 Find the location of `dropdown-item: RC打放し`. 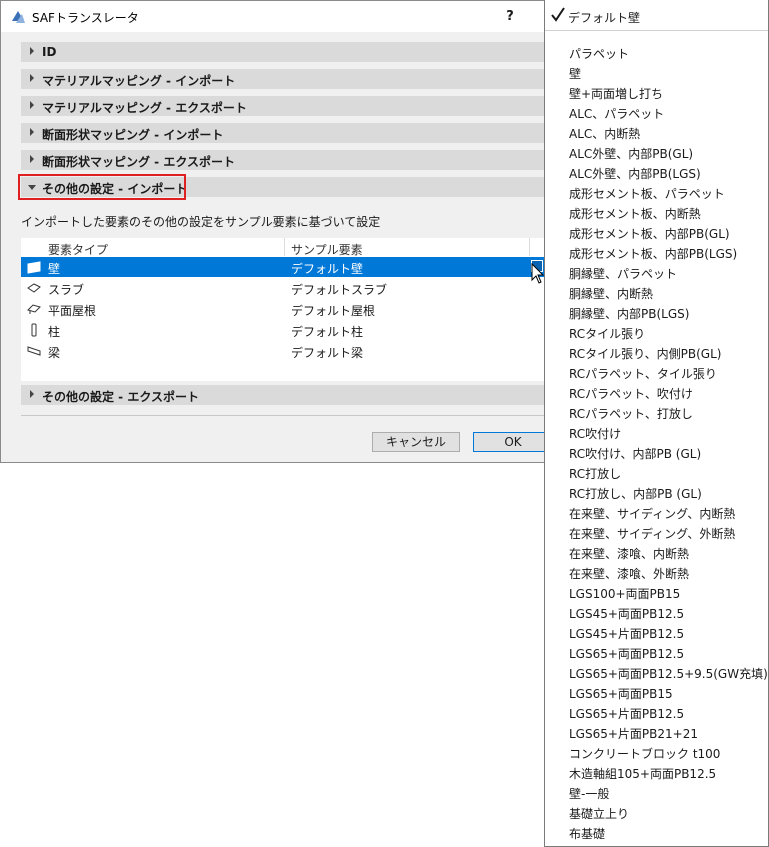

dropdown-item: RC打放し is located at coordinates (595, 474).